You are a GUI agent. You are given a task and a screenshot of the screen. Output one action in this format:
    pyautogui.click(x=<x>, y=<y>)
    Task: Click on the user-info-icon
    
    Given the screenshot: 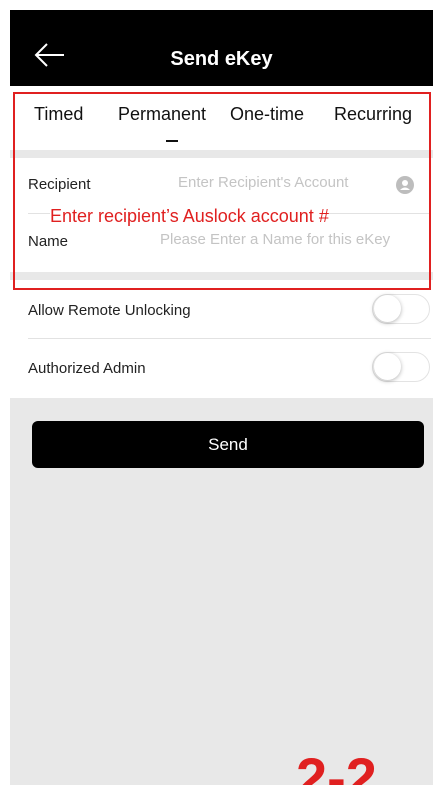 What is the action you would take?
    pyautogui.click(x=405, y=185)
    